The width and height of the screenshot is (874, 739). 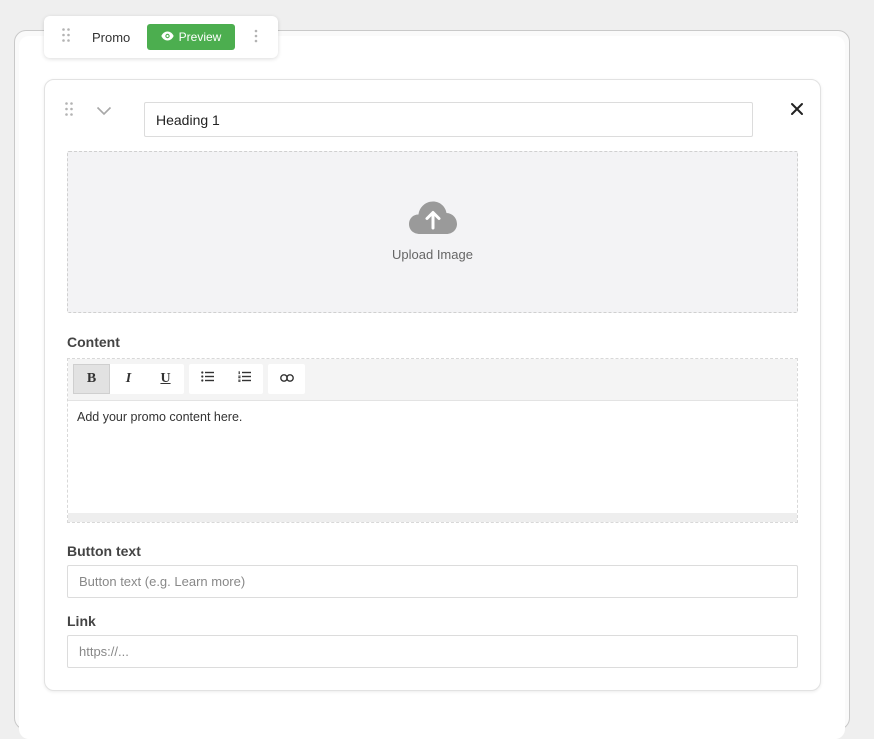 I want to click on list-button-group, so click(x=226, y=379).